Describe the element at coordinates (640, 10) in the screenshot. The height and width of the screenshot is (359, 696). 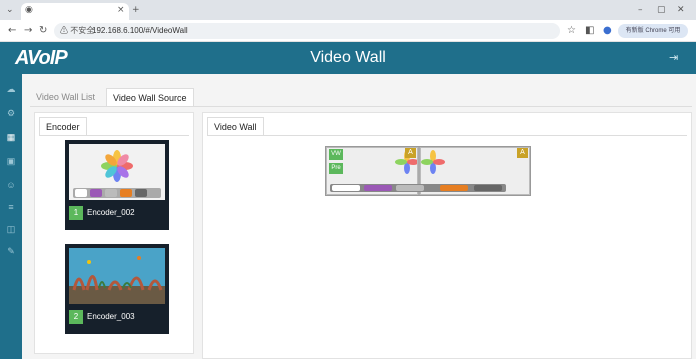
I see `minimize-icon: –` at that location.